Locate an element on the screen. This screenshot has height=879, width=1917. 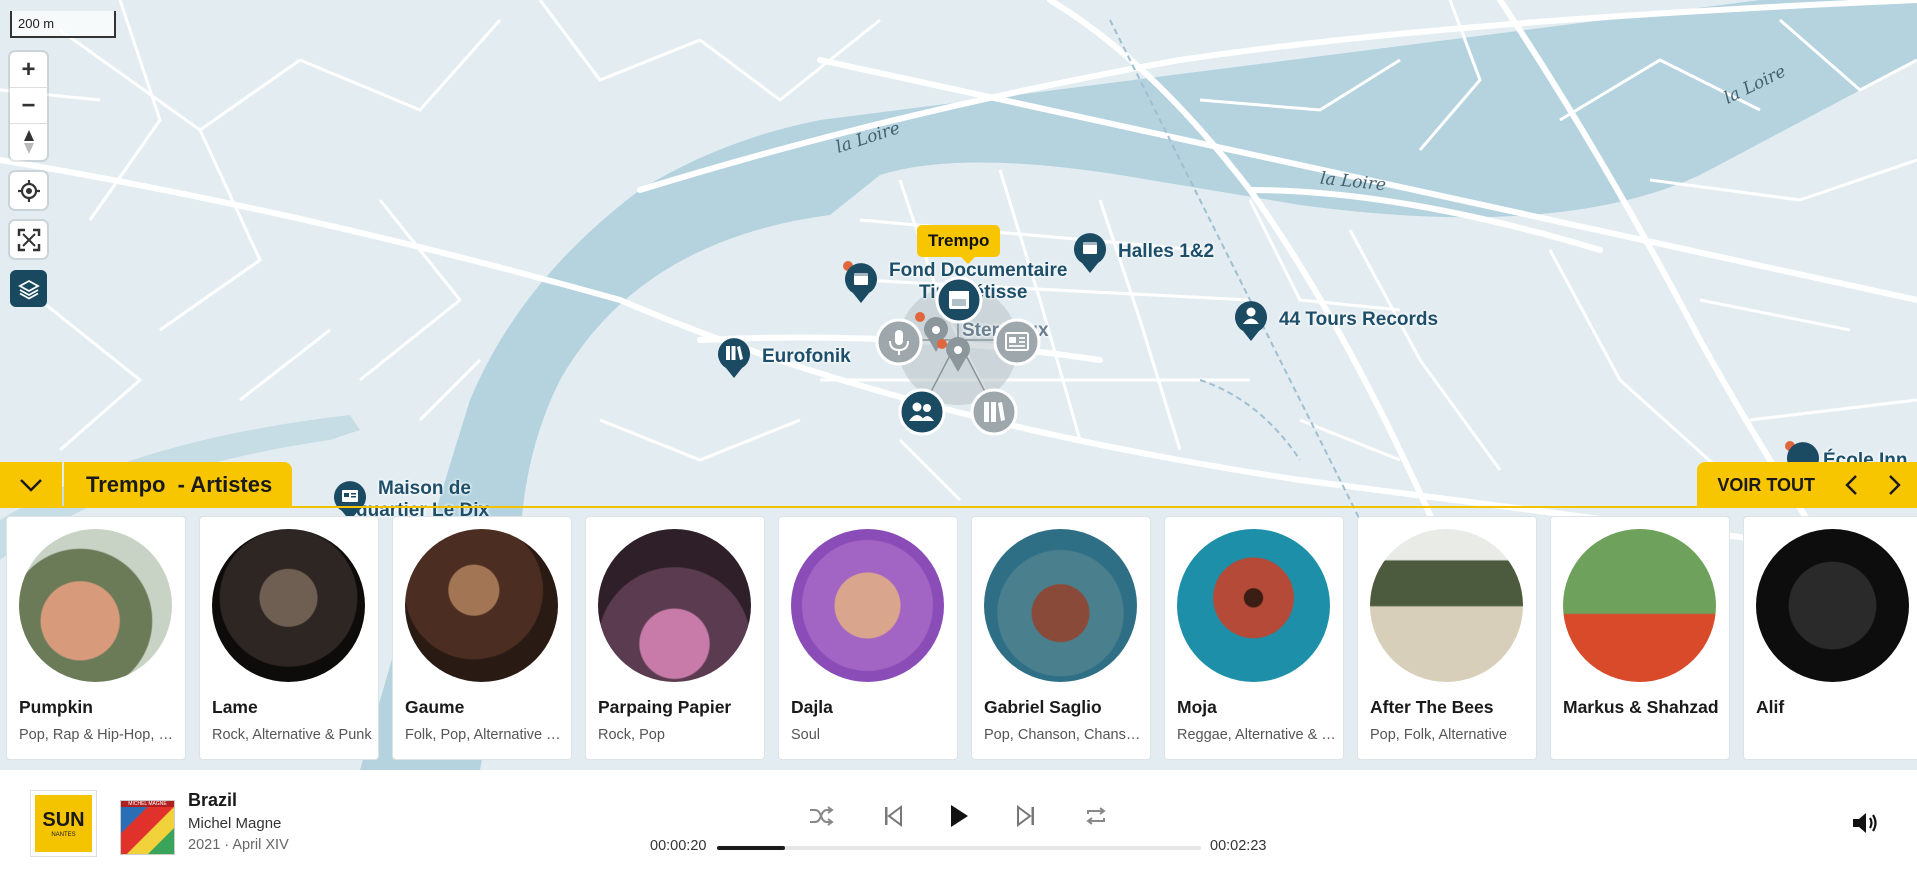
archive-pin-icon is located at coordinates (1090, 253).